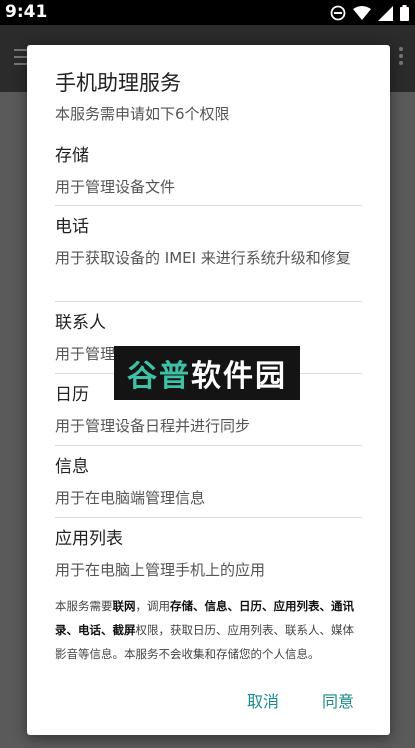 Image resolution: width=415 pixels, height=748 pixels. I want to click on permission-desc: 用于在电脑端管理信息, so click(130, 498).